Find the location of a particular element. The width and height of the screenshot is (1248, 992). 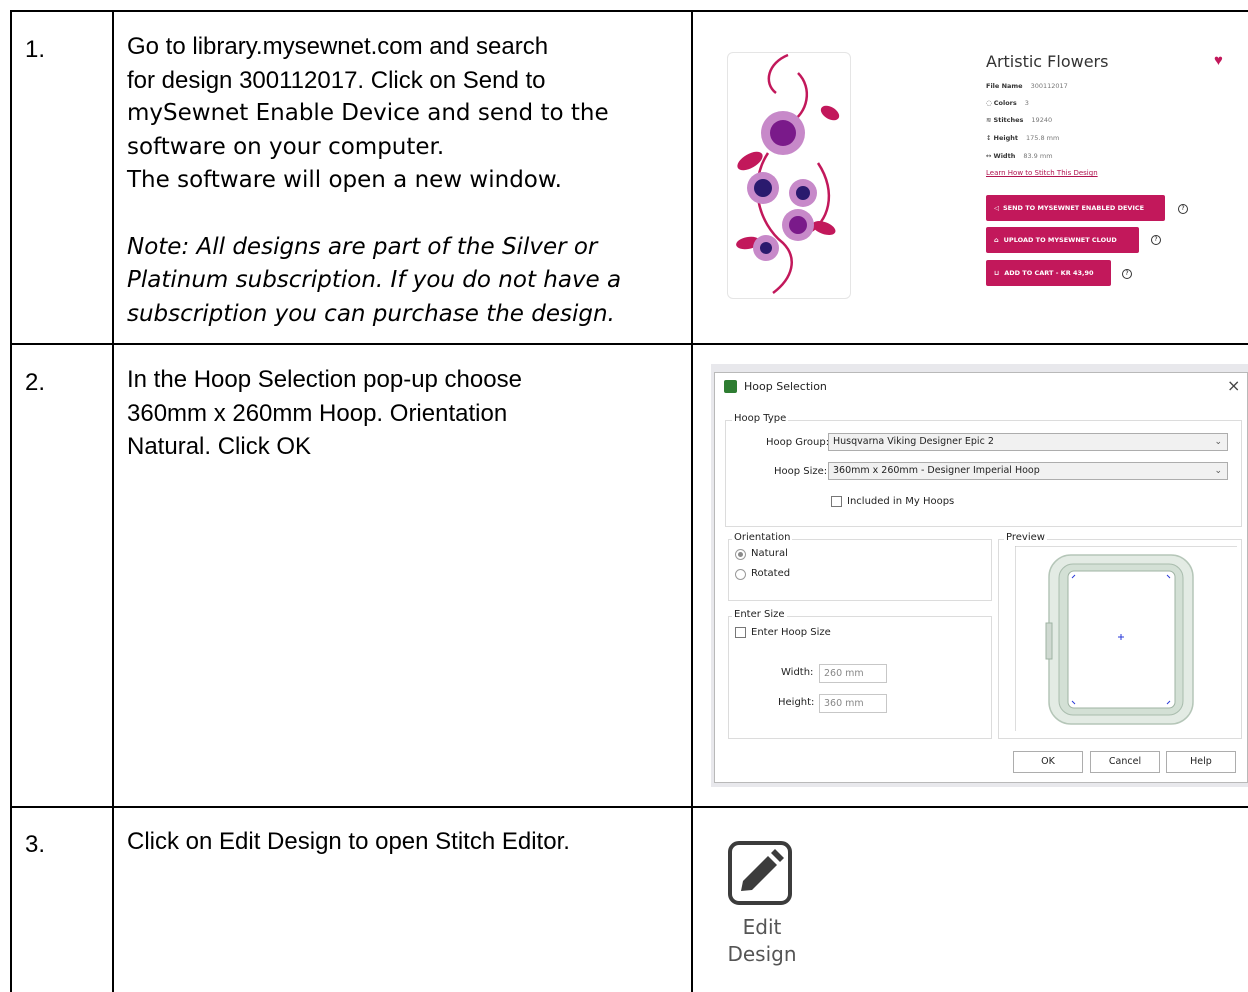

meta-label: Colors is located at coordinates (1005, 103).